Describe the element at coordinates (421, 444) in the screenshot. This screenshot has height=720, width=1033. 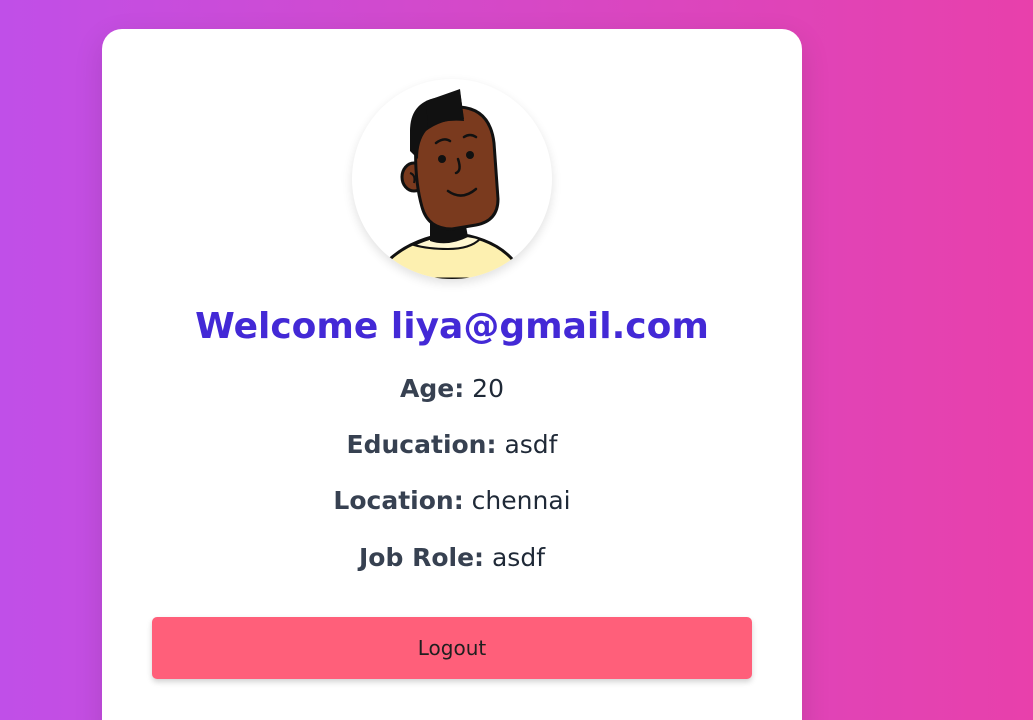
I see `education-label: Education:` at that location.